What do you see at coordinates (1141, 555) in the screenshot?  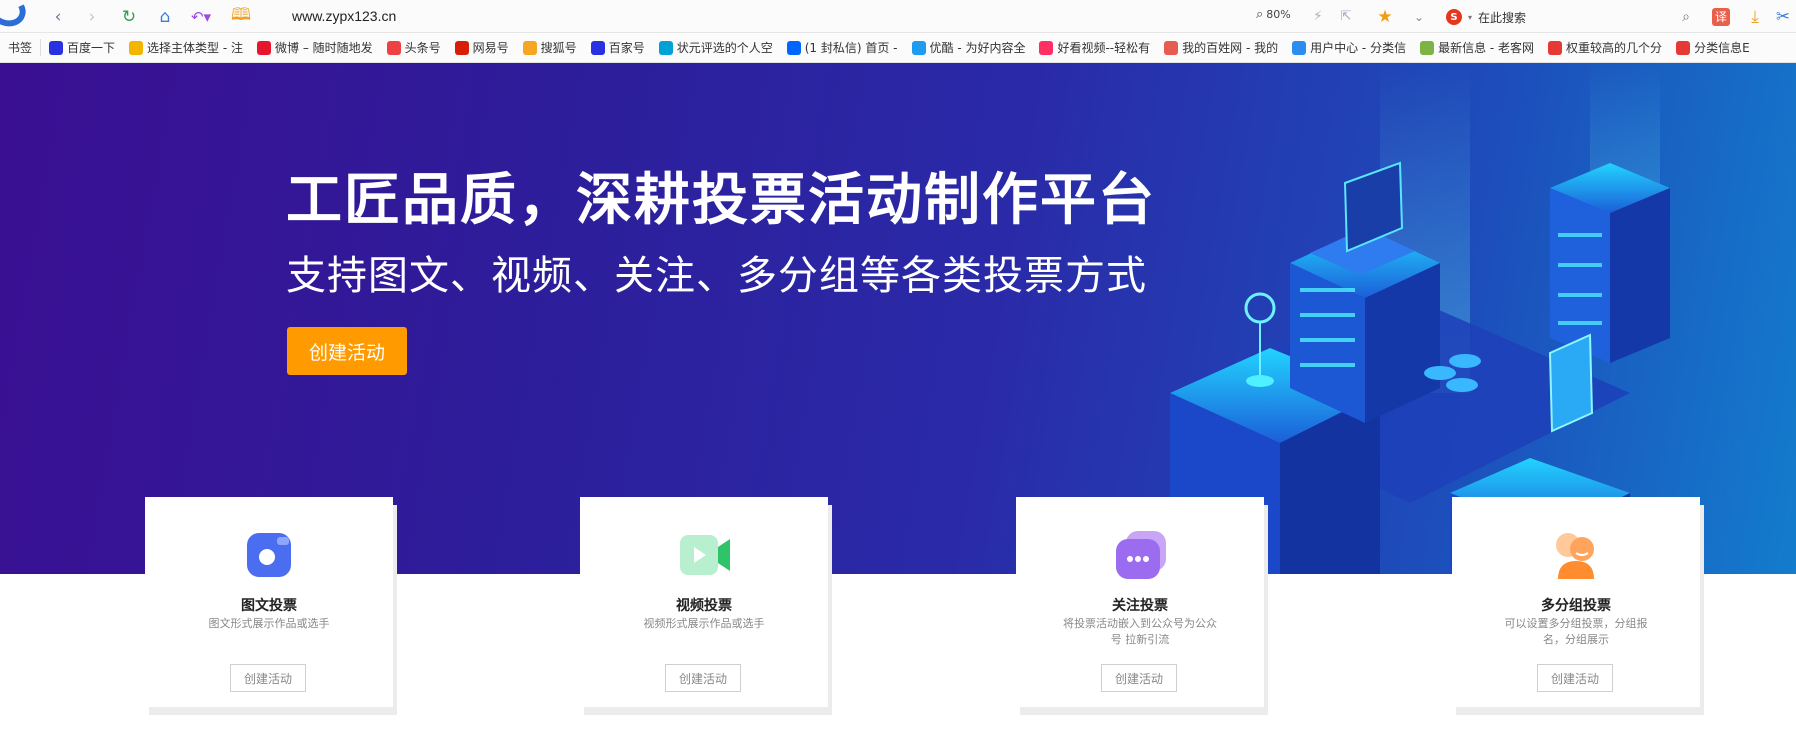 I see `chat-bubble-icon` at bounding box center [1141, 555].